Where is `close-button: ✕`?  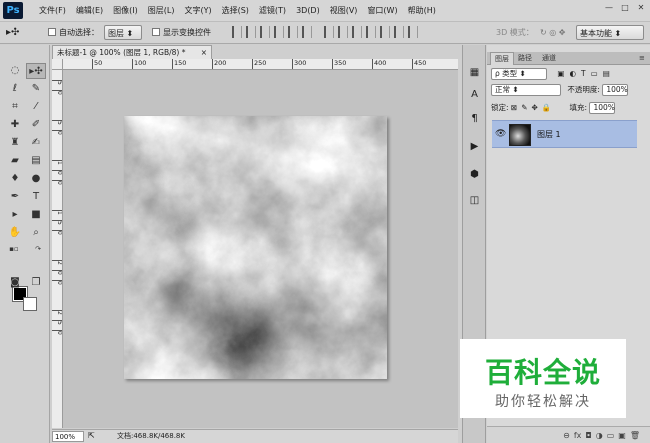
close-button: ✕ is located at coordinates (641, 8).